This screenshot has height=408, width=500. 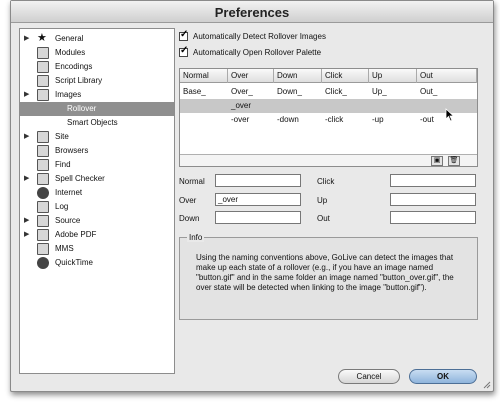 What do you see at coordinates (69, 38) in the screenshot?
I see `sidebar-item-label: General` at bounding box center [69, 38].